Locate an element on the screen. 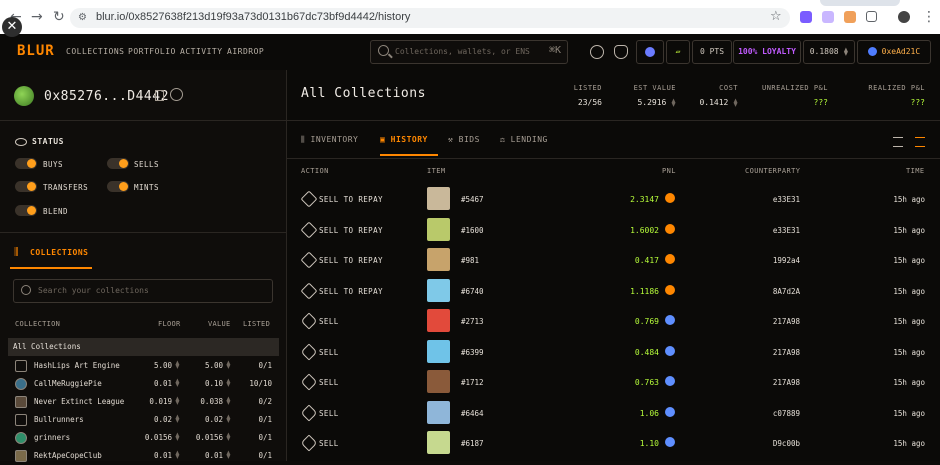  nav-portfolio: PORTFOLIO is located at coordinates (152, 51).